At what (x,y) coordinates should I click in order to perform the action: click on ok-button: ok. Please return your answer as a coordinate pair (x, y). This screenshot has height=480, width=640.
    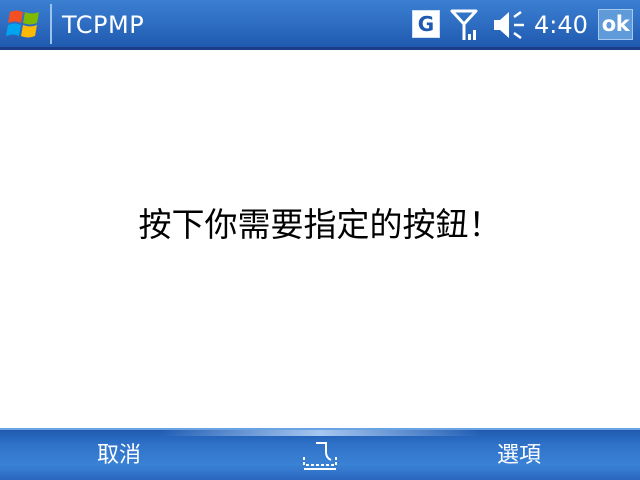
    Looking at the image, I should click on (615, 24).